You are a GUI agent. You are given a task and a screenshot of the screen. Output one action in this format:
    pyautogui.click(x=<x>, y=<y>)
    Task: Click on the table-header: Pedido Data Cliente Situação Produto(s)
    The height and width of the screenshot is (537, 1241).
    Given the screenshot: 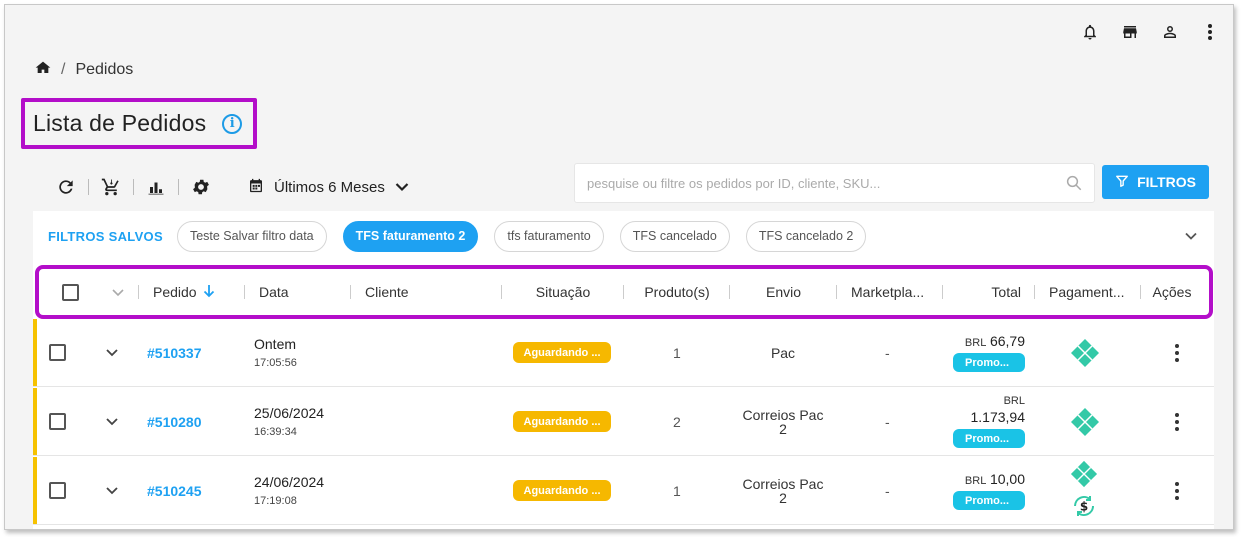 What is the action you would take?
    pyautogui.click(x=624, y=292)
    